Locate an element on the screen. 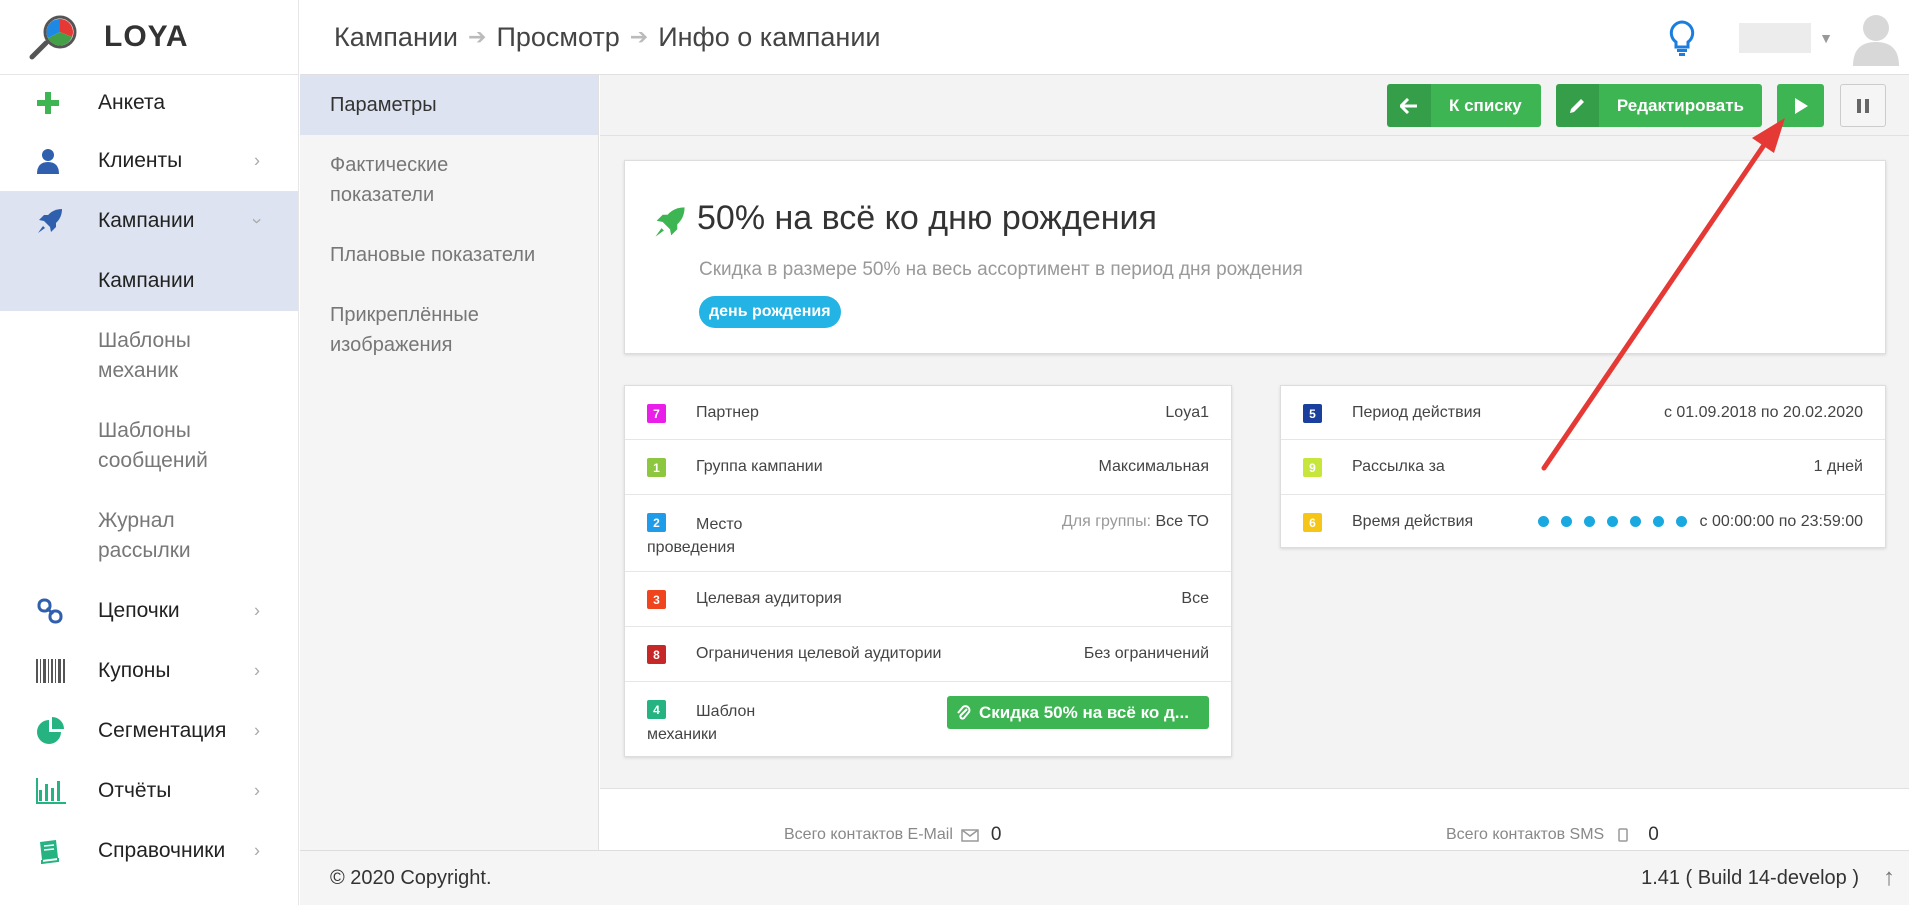 The width and height of the screenshot is (1909, 905). param-number-badge: 1 is located at coordinates (656, 467).